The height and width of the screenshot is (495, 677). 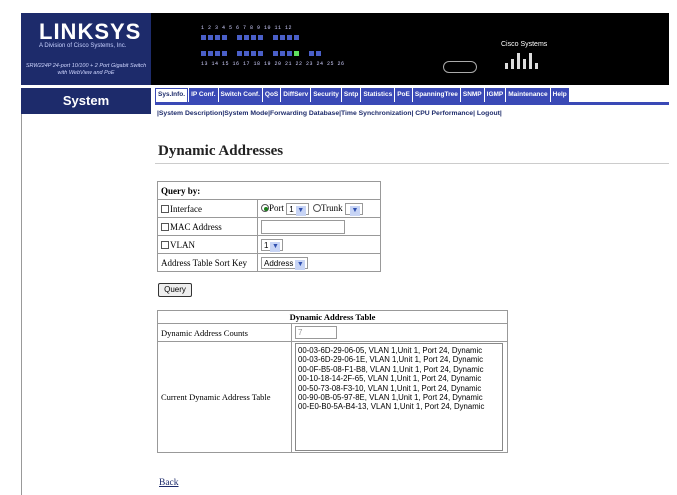 I want to click on sort-key-label: Address Table Sort Key, so click(x=207, y=262).